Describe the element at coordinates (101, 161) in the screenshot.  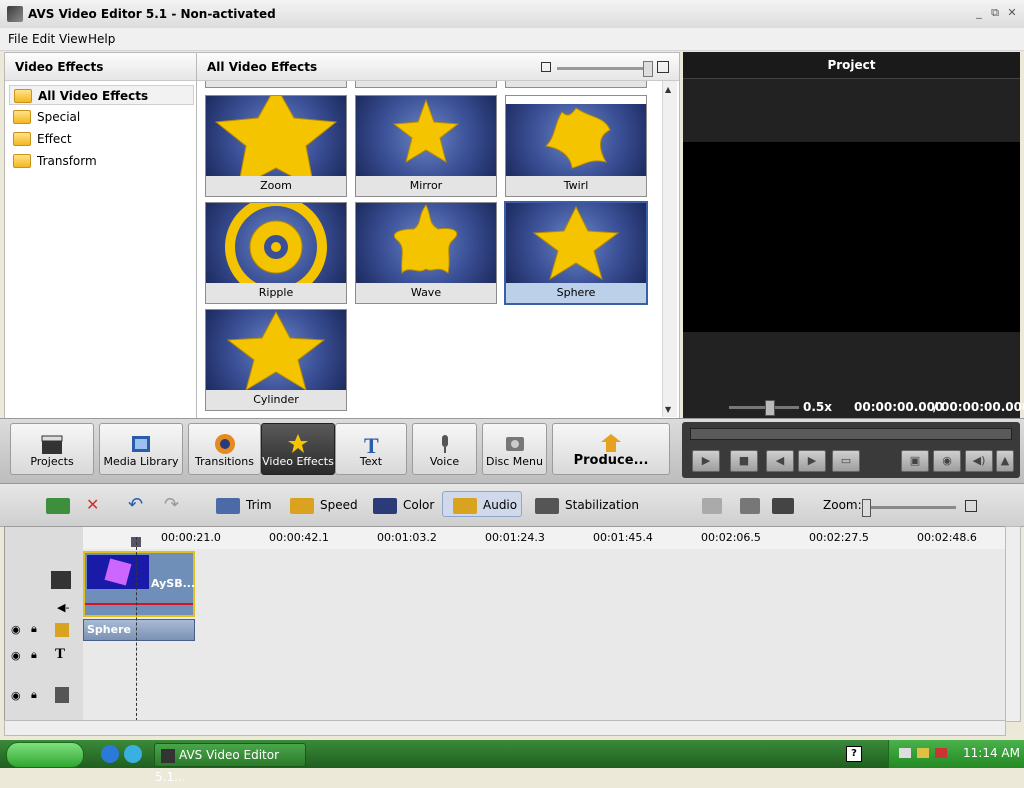
I see `tree-item-transform: Transform` at that location.